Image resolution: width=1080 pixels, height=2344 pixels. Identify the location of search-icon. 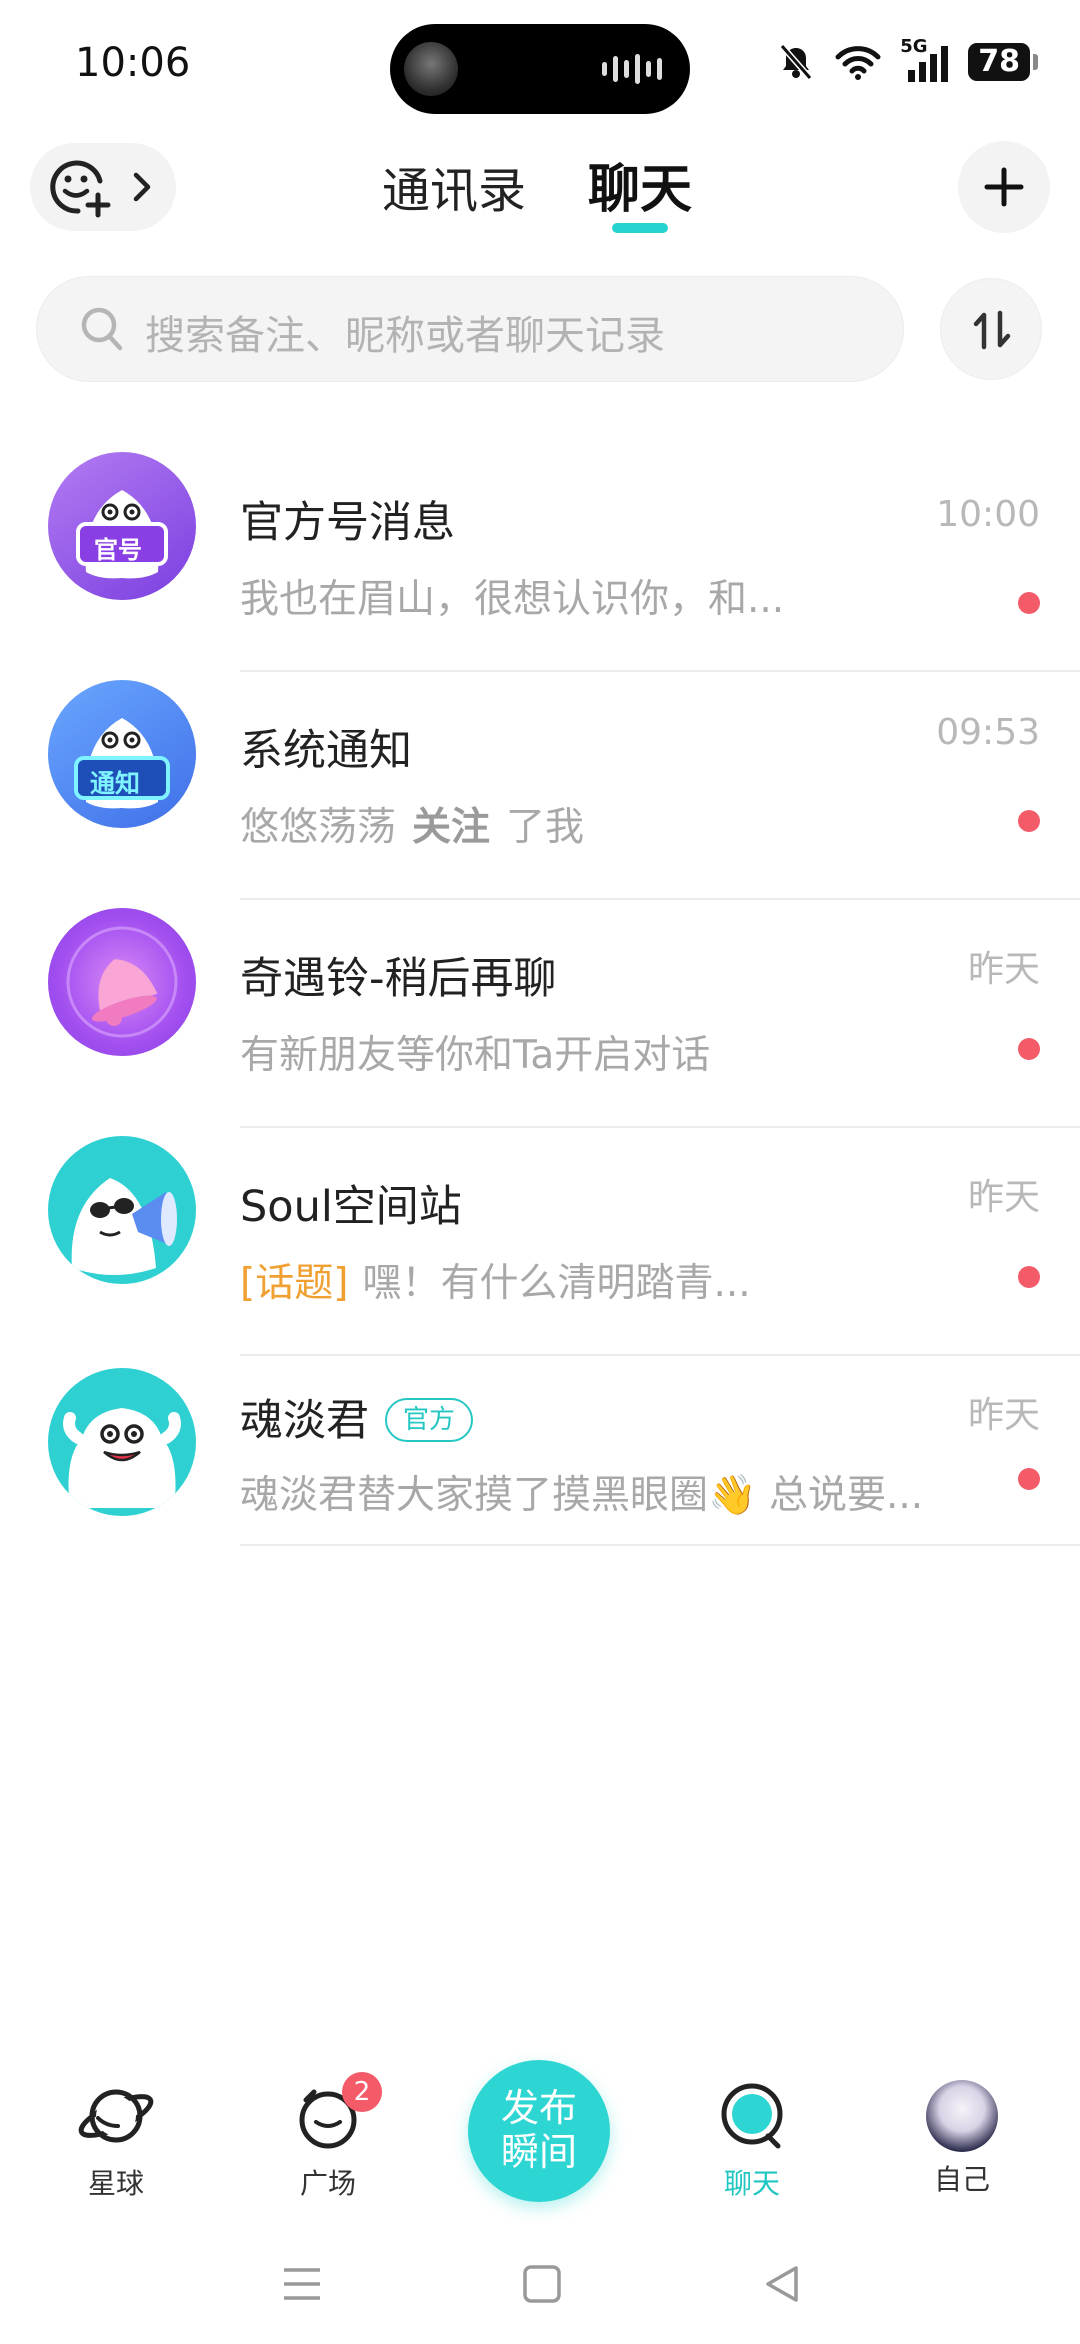
(102, 329).